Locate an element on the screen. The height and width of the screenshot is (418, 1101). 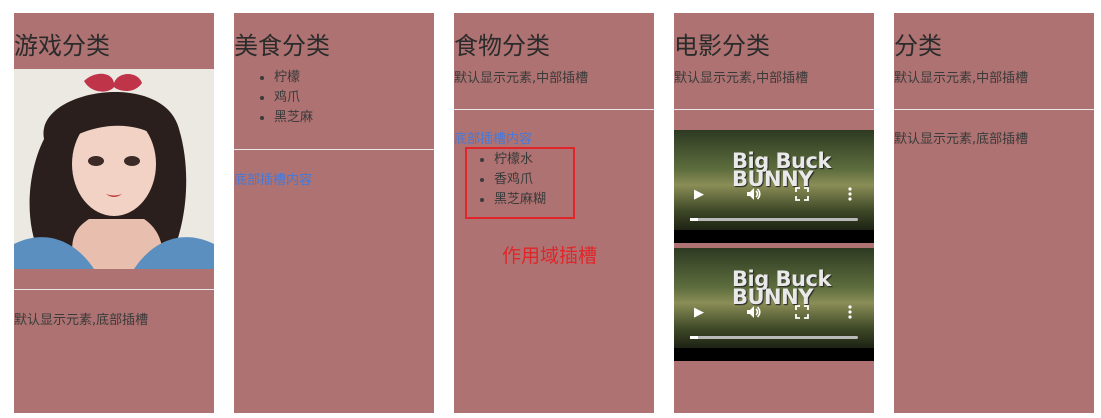
card-title: 美食分类 is located at coordinates (282, 46).